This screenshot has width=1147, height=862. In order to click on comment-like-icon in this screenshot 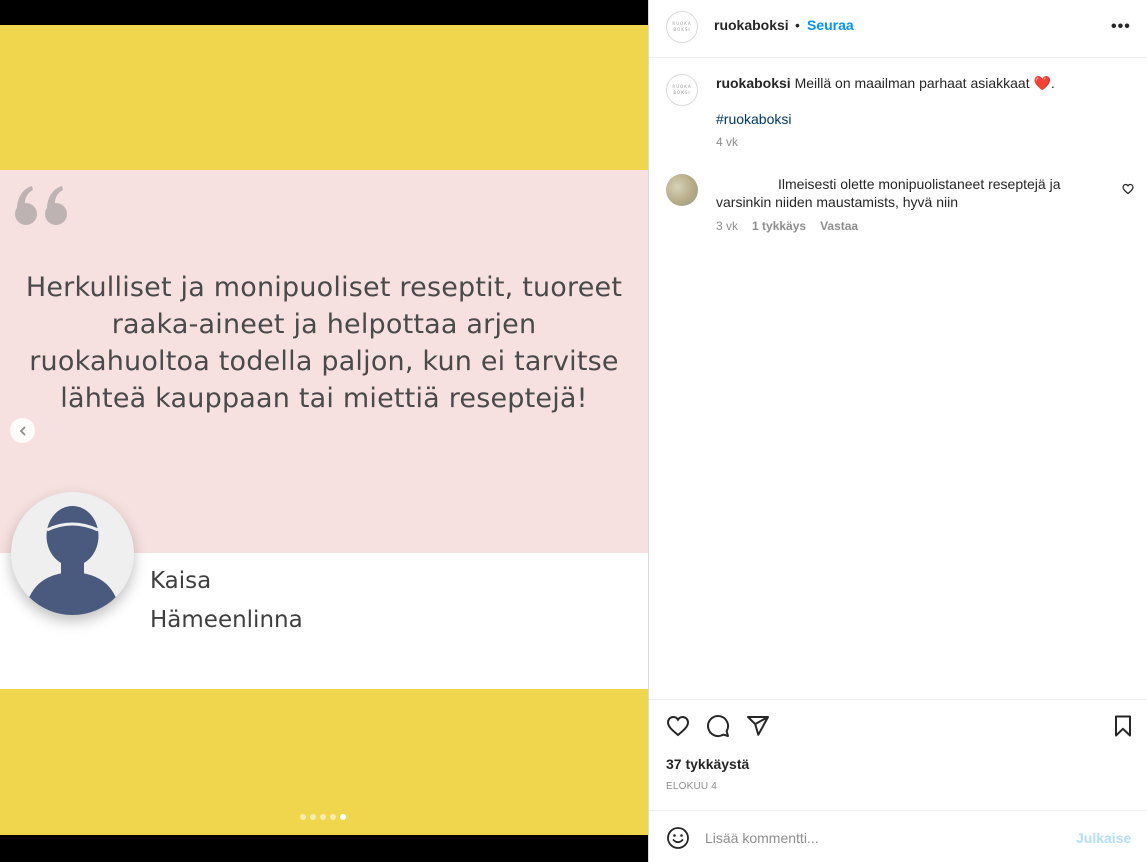, I will do `click(1128, 189)`.